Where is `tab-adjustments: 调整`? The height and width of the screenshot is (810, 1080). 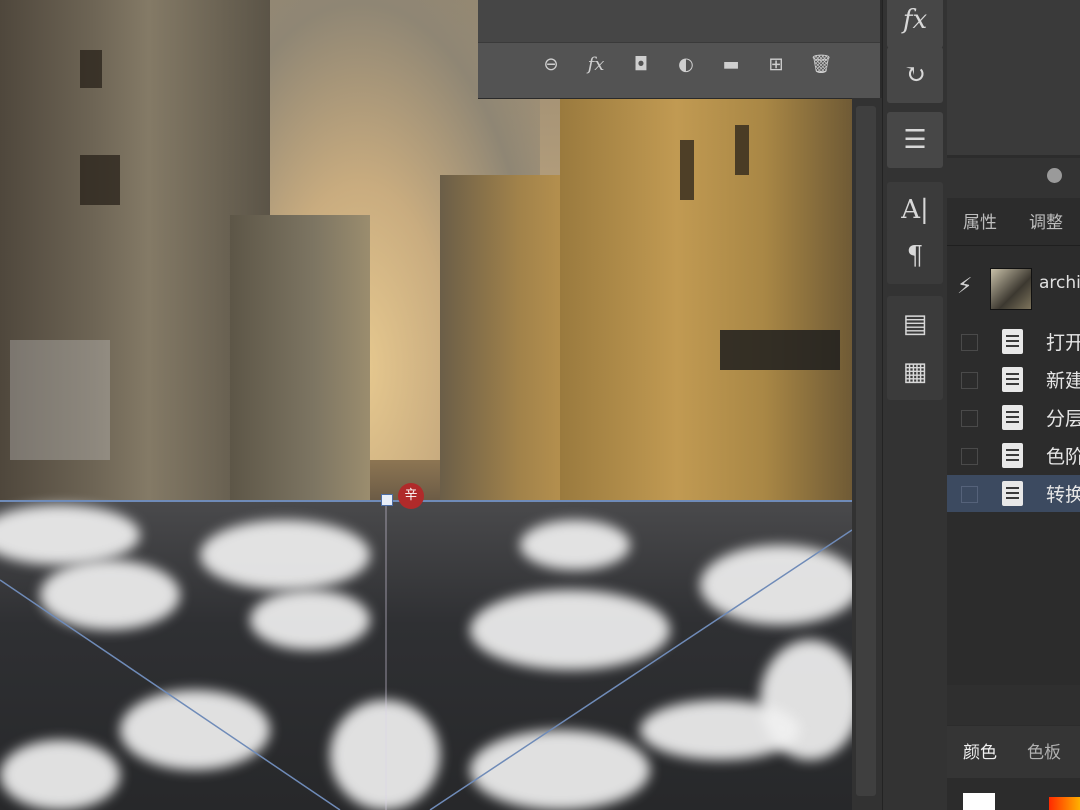 tab-adjustments: 调整 is located at coordinates (1046, 223).